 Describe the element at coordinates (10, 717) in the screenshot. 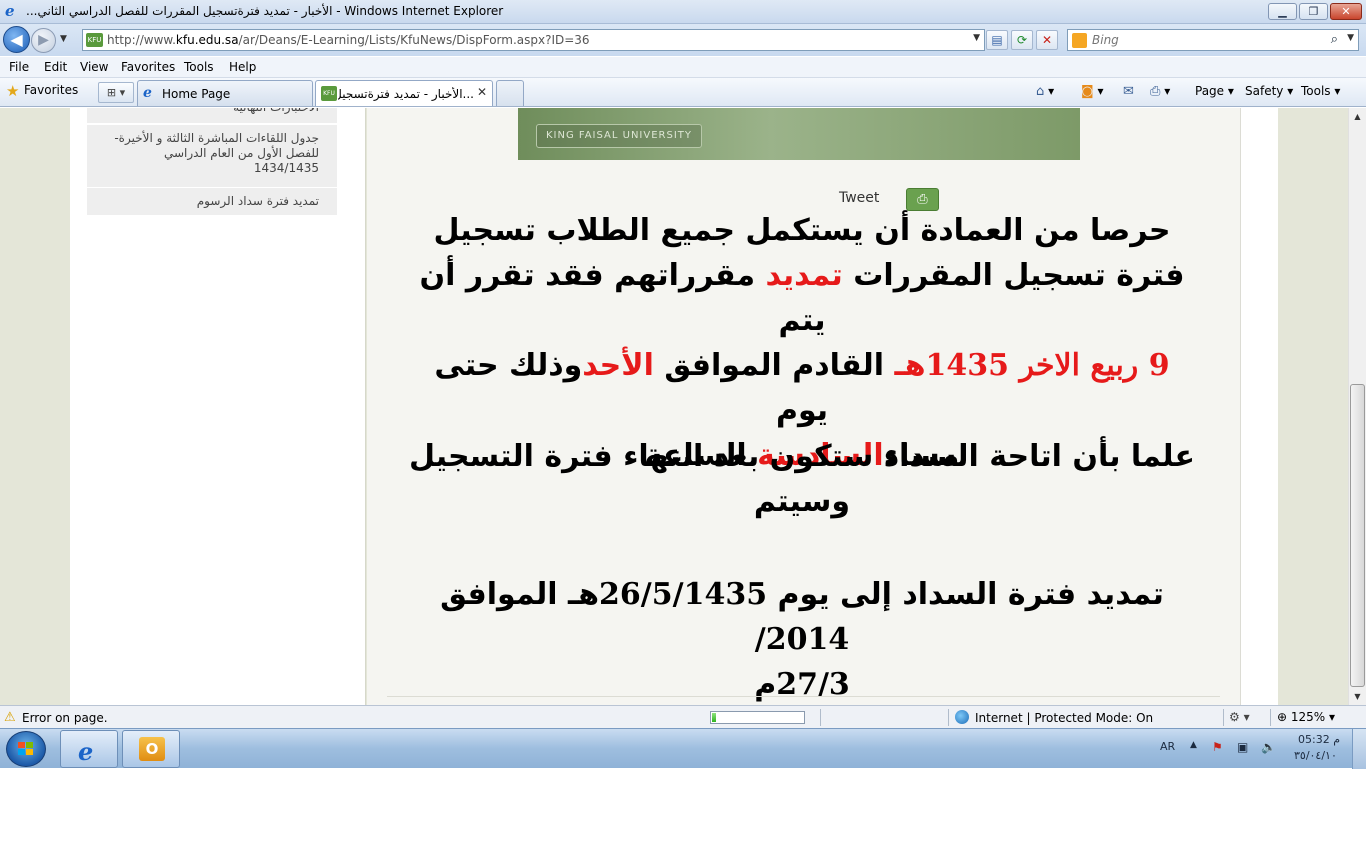

I see `warning-icon: ⚠` at that location.